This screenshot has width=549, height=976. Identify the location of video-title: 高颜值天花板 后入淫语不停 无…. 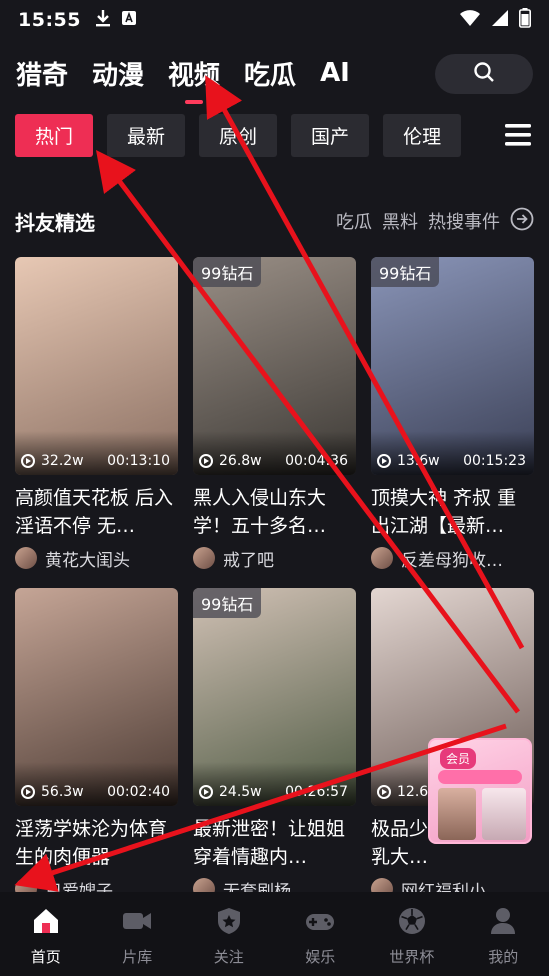
(96, 512).